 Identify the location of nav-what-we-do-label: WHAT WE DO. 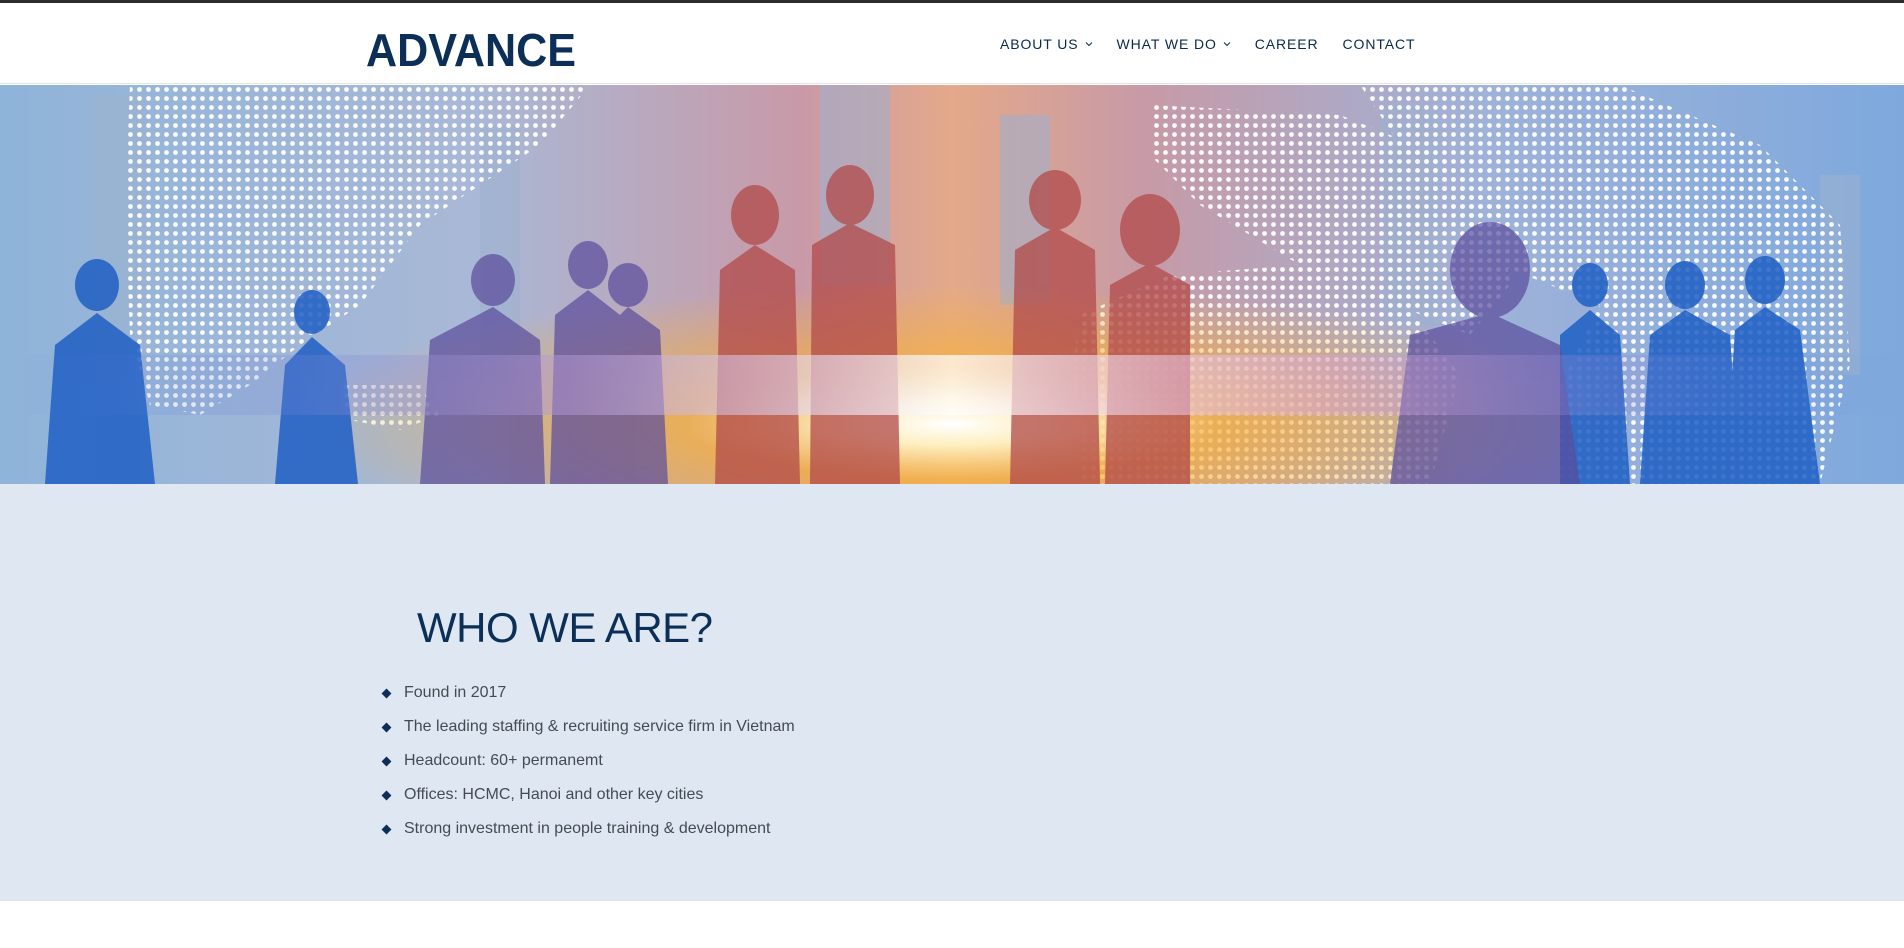
(1166, 43).